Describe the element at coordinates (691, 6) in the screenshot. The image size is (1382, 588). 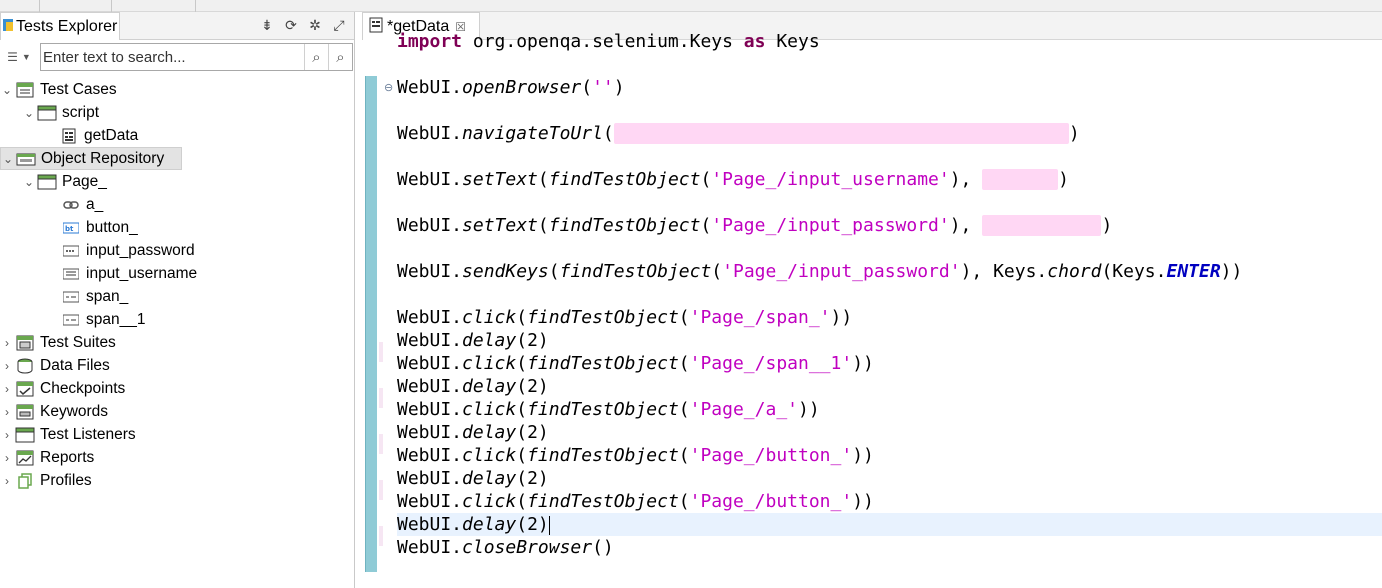
I see `window-top-strip` at that location.